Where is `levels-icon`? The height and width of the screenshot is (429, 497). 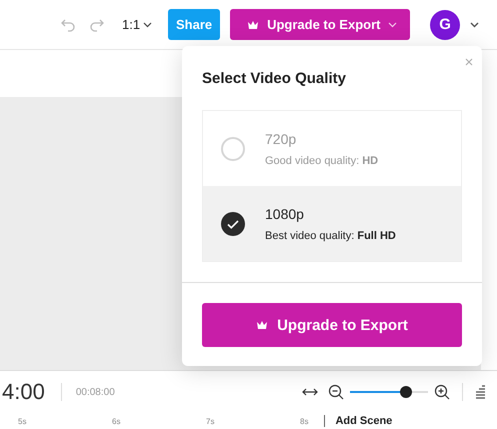
levels-icon is located at coordinates (480, 392).